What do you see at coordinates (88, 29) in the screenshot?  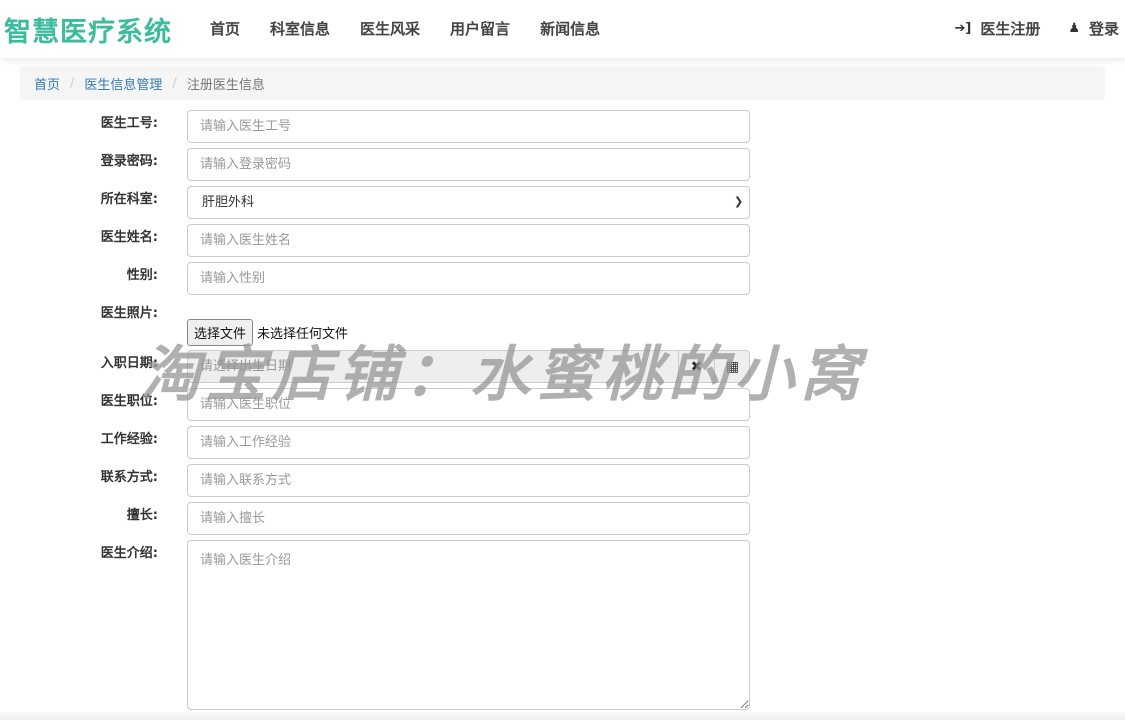 I see `brand-logo: 智慧医疗系统` at bounding box center [88, 29].